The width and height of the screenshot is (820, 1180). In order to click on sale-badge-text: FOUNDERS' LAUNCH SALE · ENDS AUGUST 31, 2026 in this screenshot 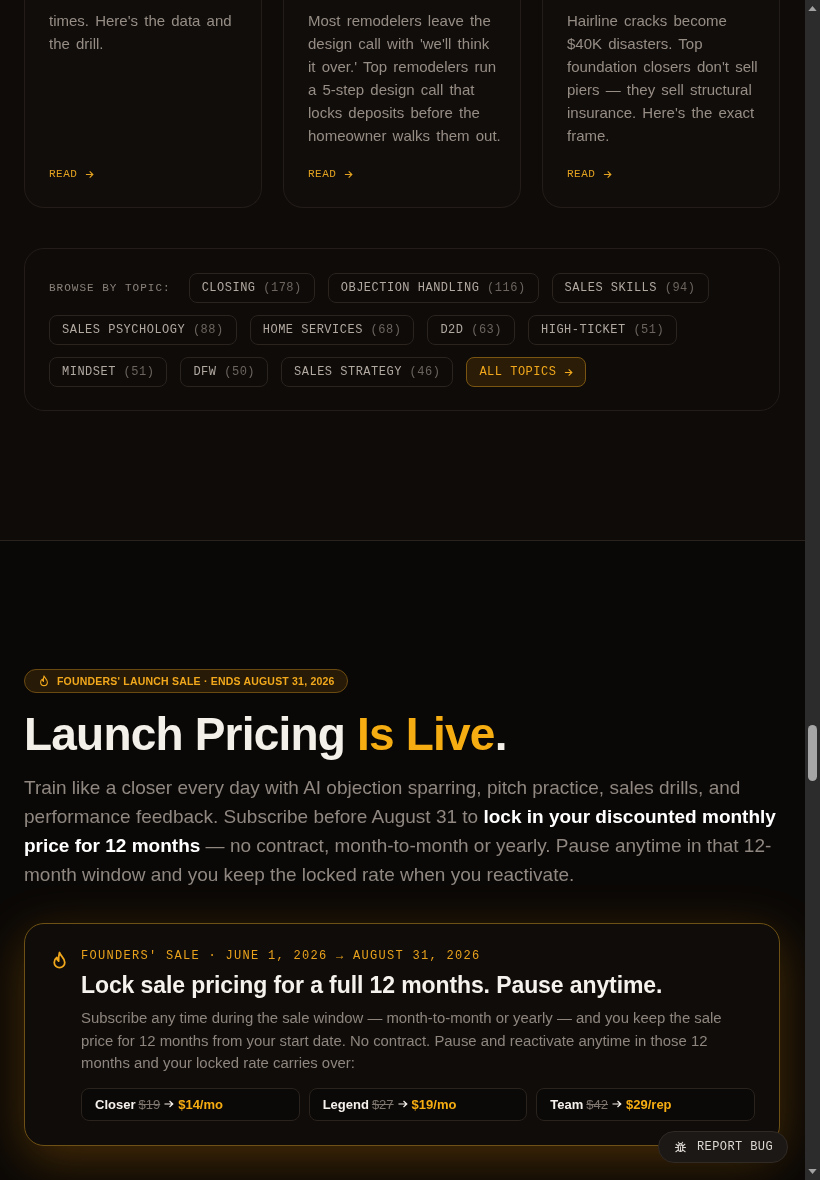, I will do `click(196, 681)`.